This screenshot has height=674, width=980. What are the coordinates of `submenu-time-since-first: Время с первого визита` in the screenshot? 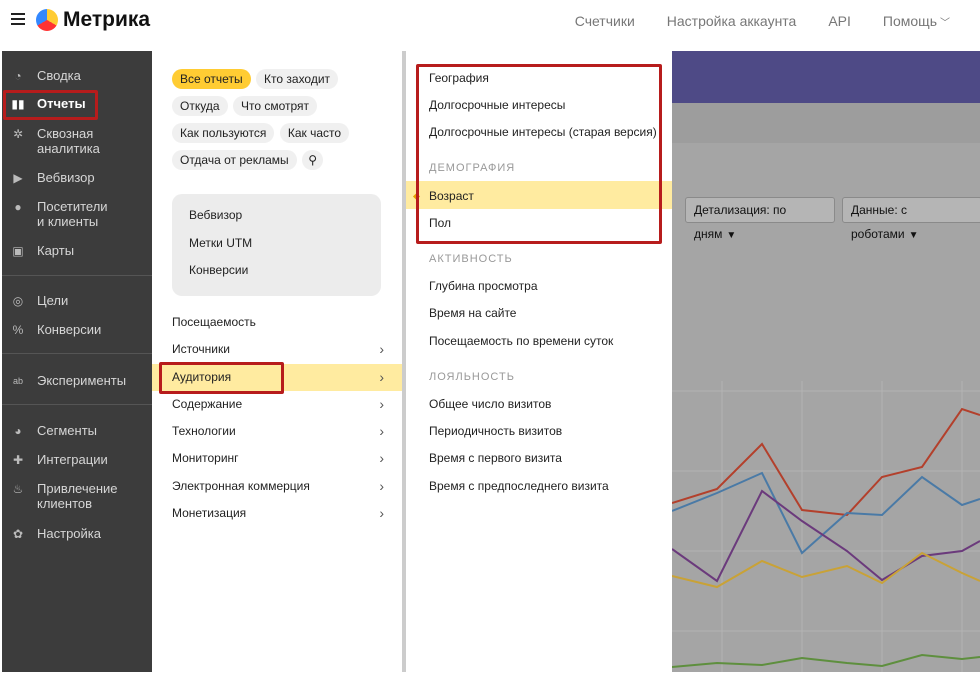 It's located at (495, 458).